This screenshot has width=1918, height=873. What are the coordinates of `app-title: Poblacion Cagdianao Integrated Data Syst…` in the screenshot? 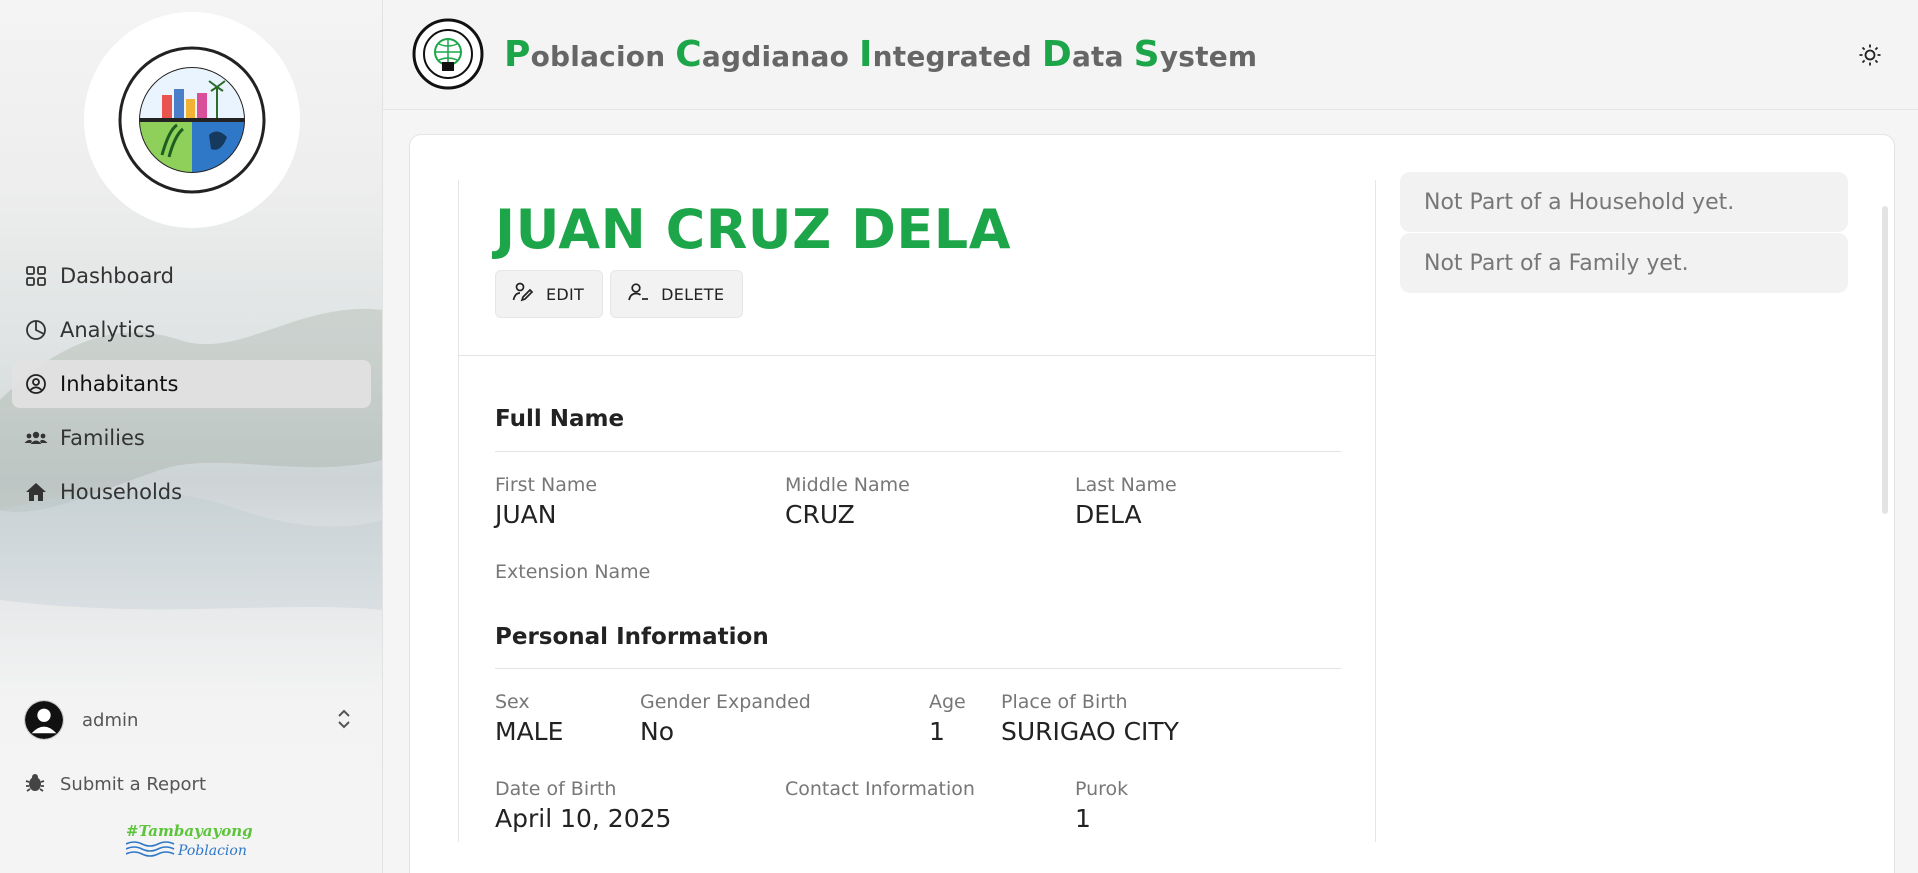 It's located at (881, 54).